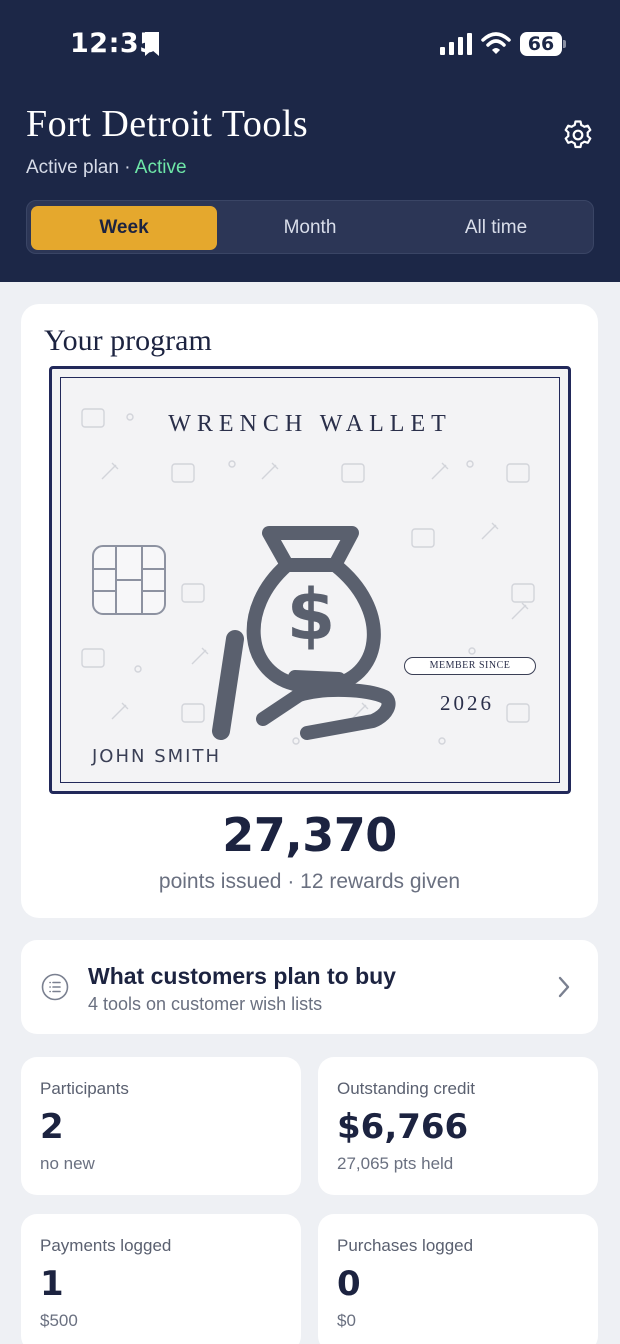  What do you see at coordinates (161, 1279) in the screenshot?
I see `stat-tile-payments-logged: Payments logged 1 $500` at bounding box center [161, 1279].